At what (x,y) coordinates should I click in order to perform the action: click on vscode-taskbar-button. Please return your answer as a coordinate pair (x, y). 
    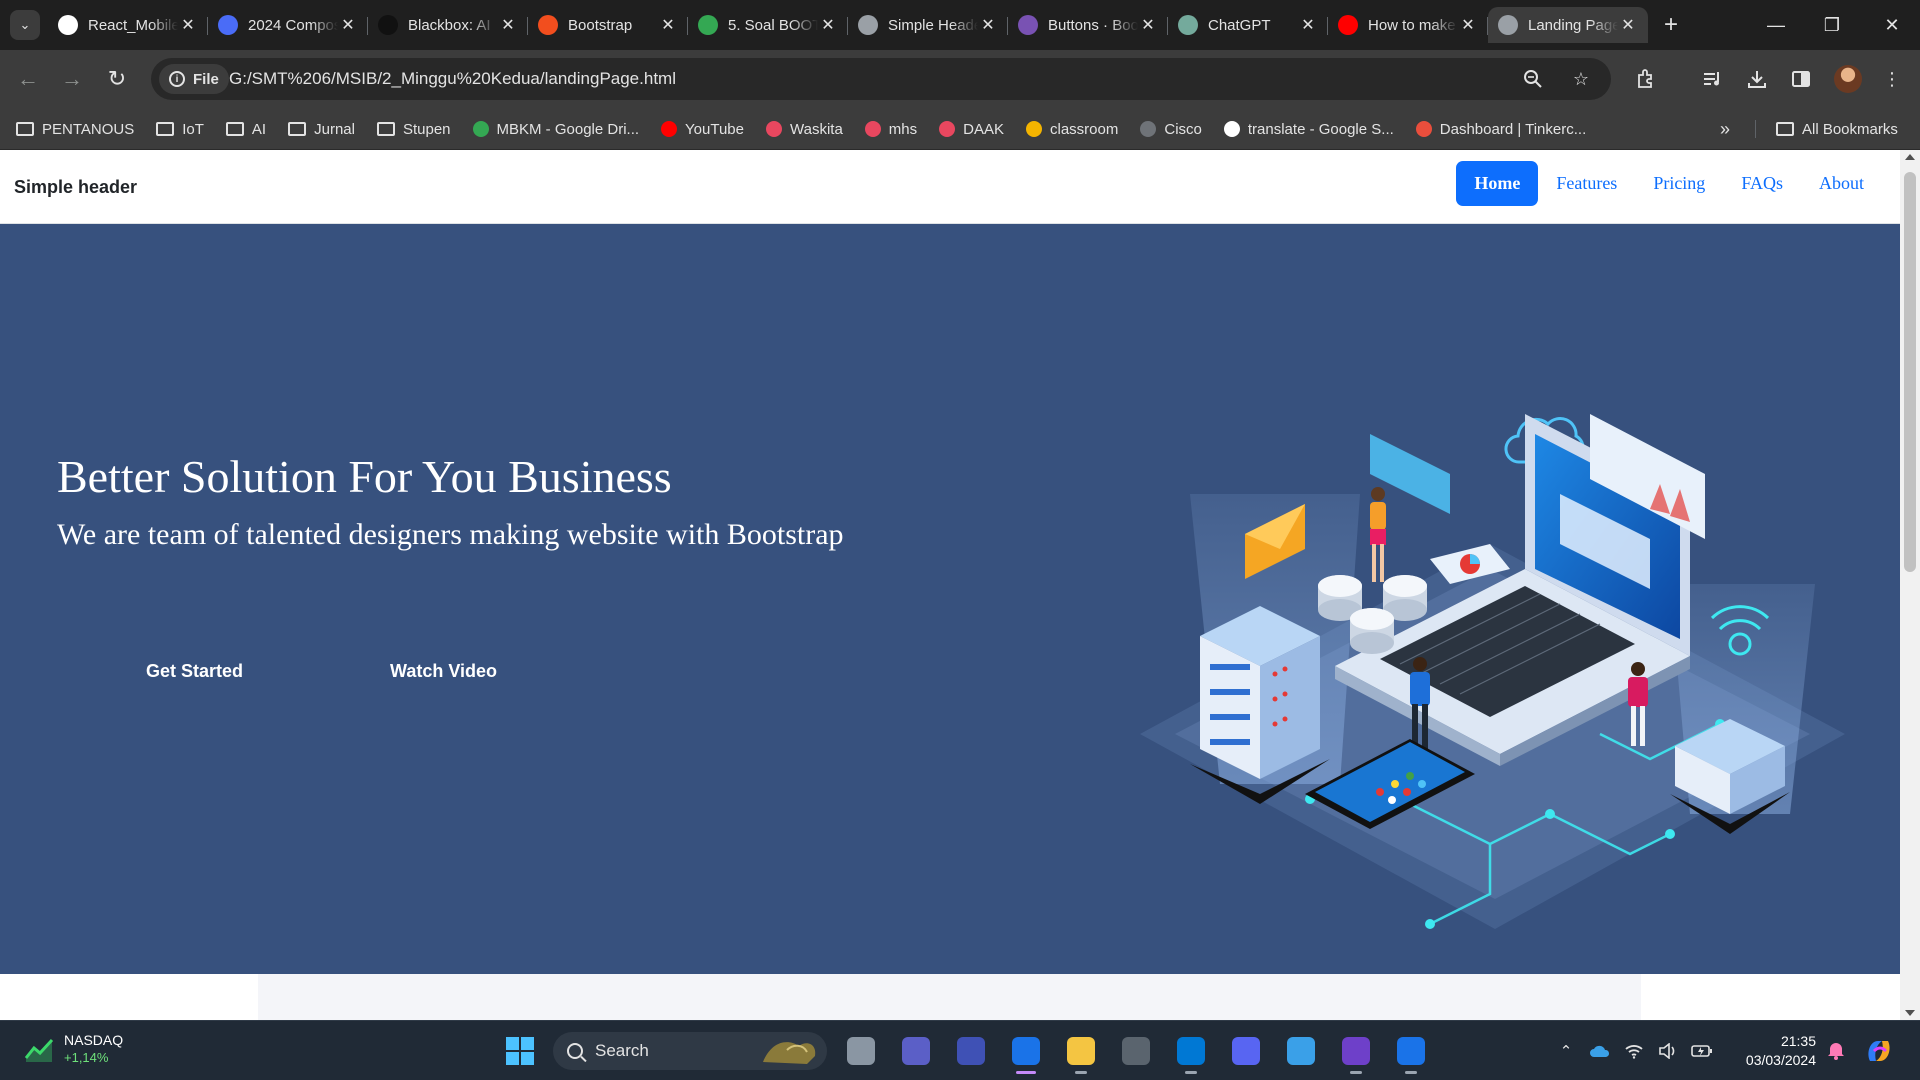
    Looking at the image, I should click on (1191, 1051).